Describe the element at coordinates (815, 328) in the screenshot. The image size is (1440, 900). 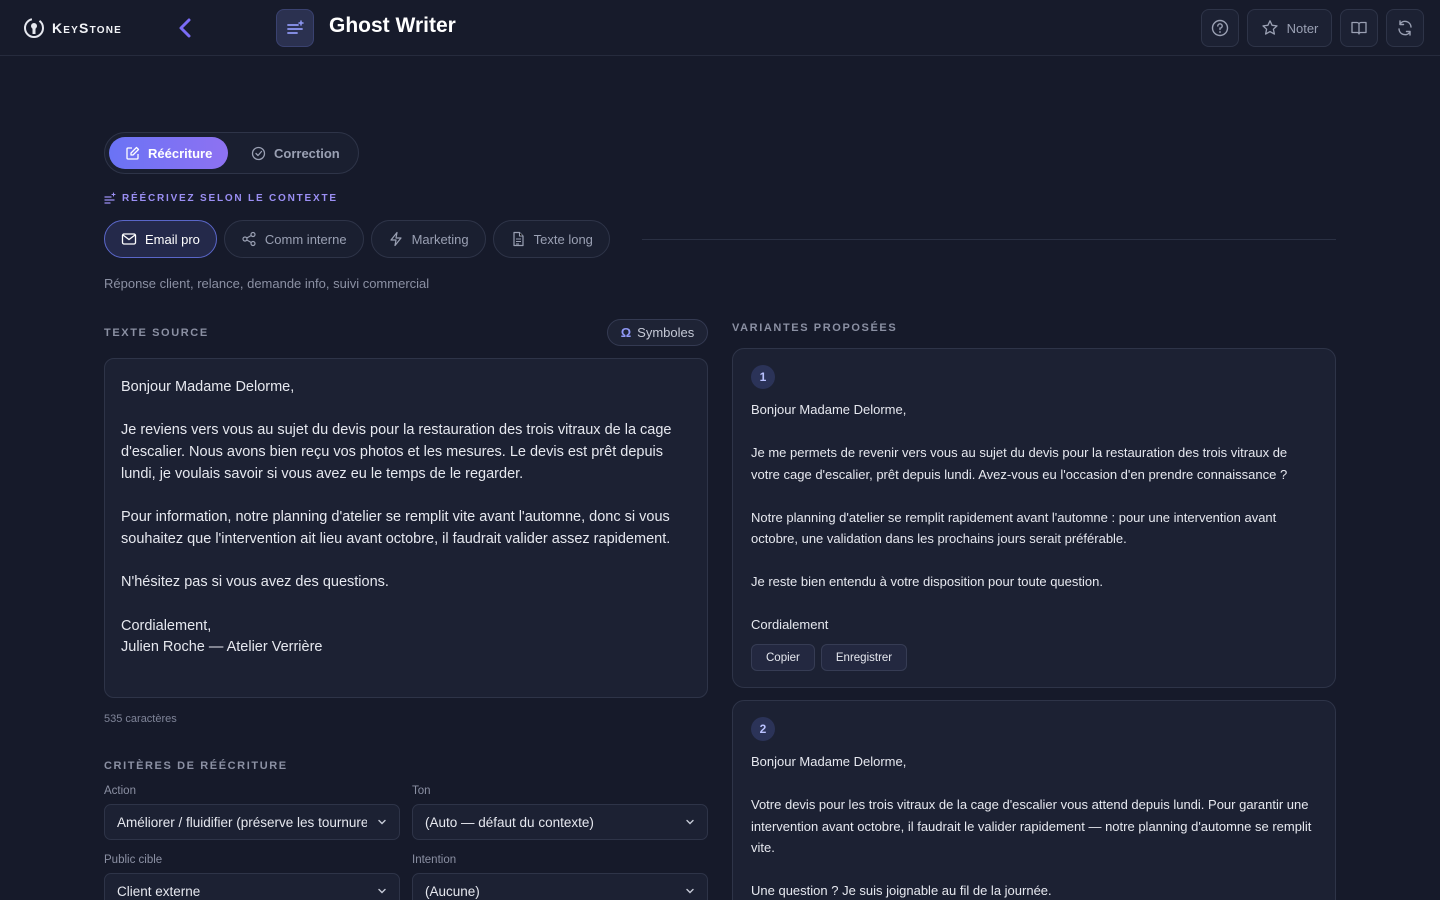
I see `variants-label: VARIANTES PROPOSÉES` at that location.